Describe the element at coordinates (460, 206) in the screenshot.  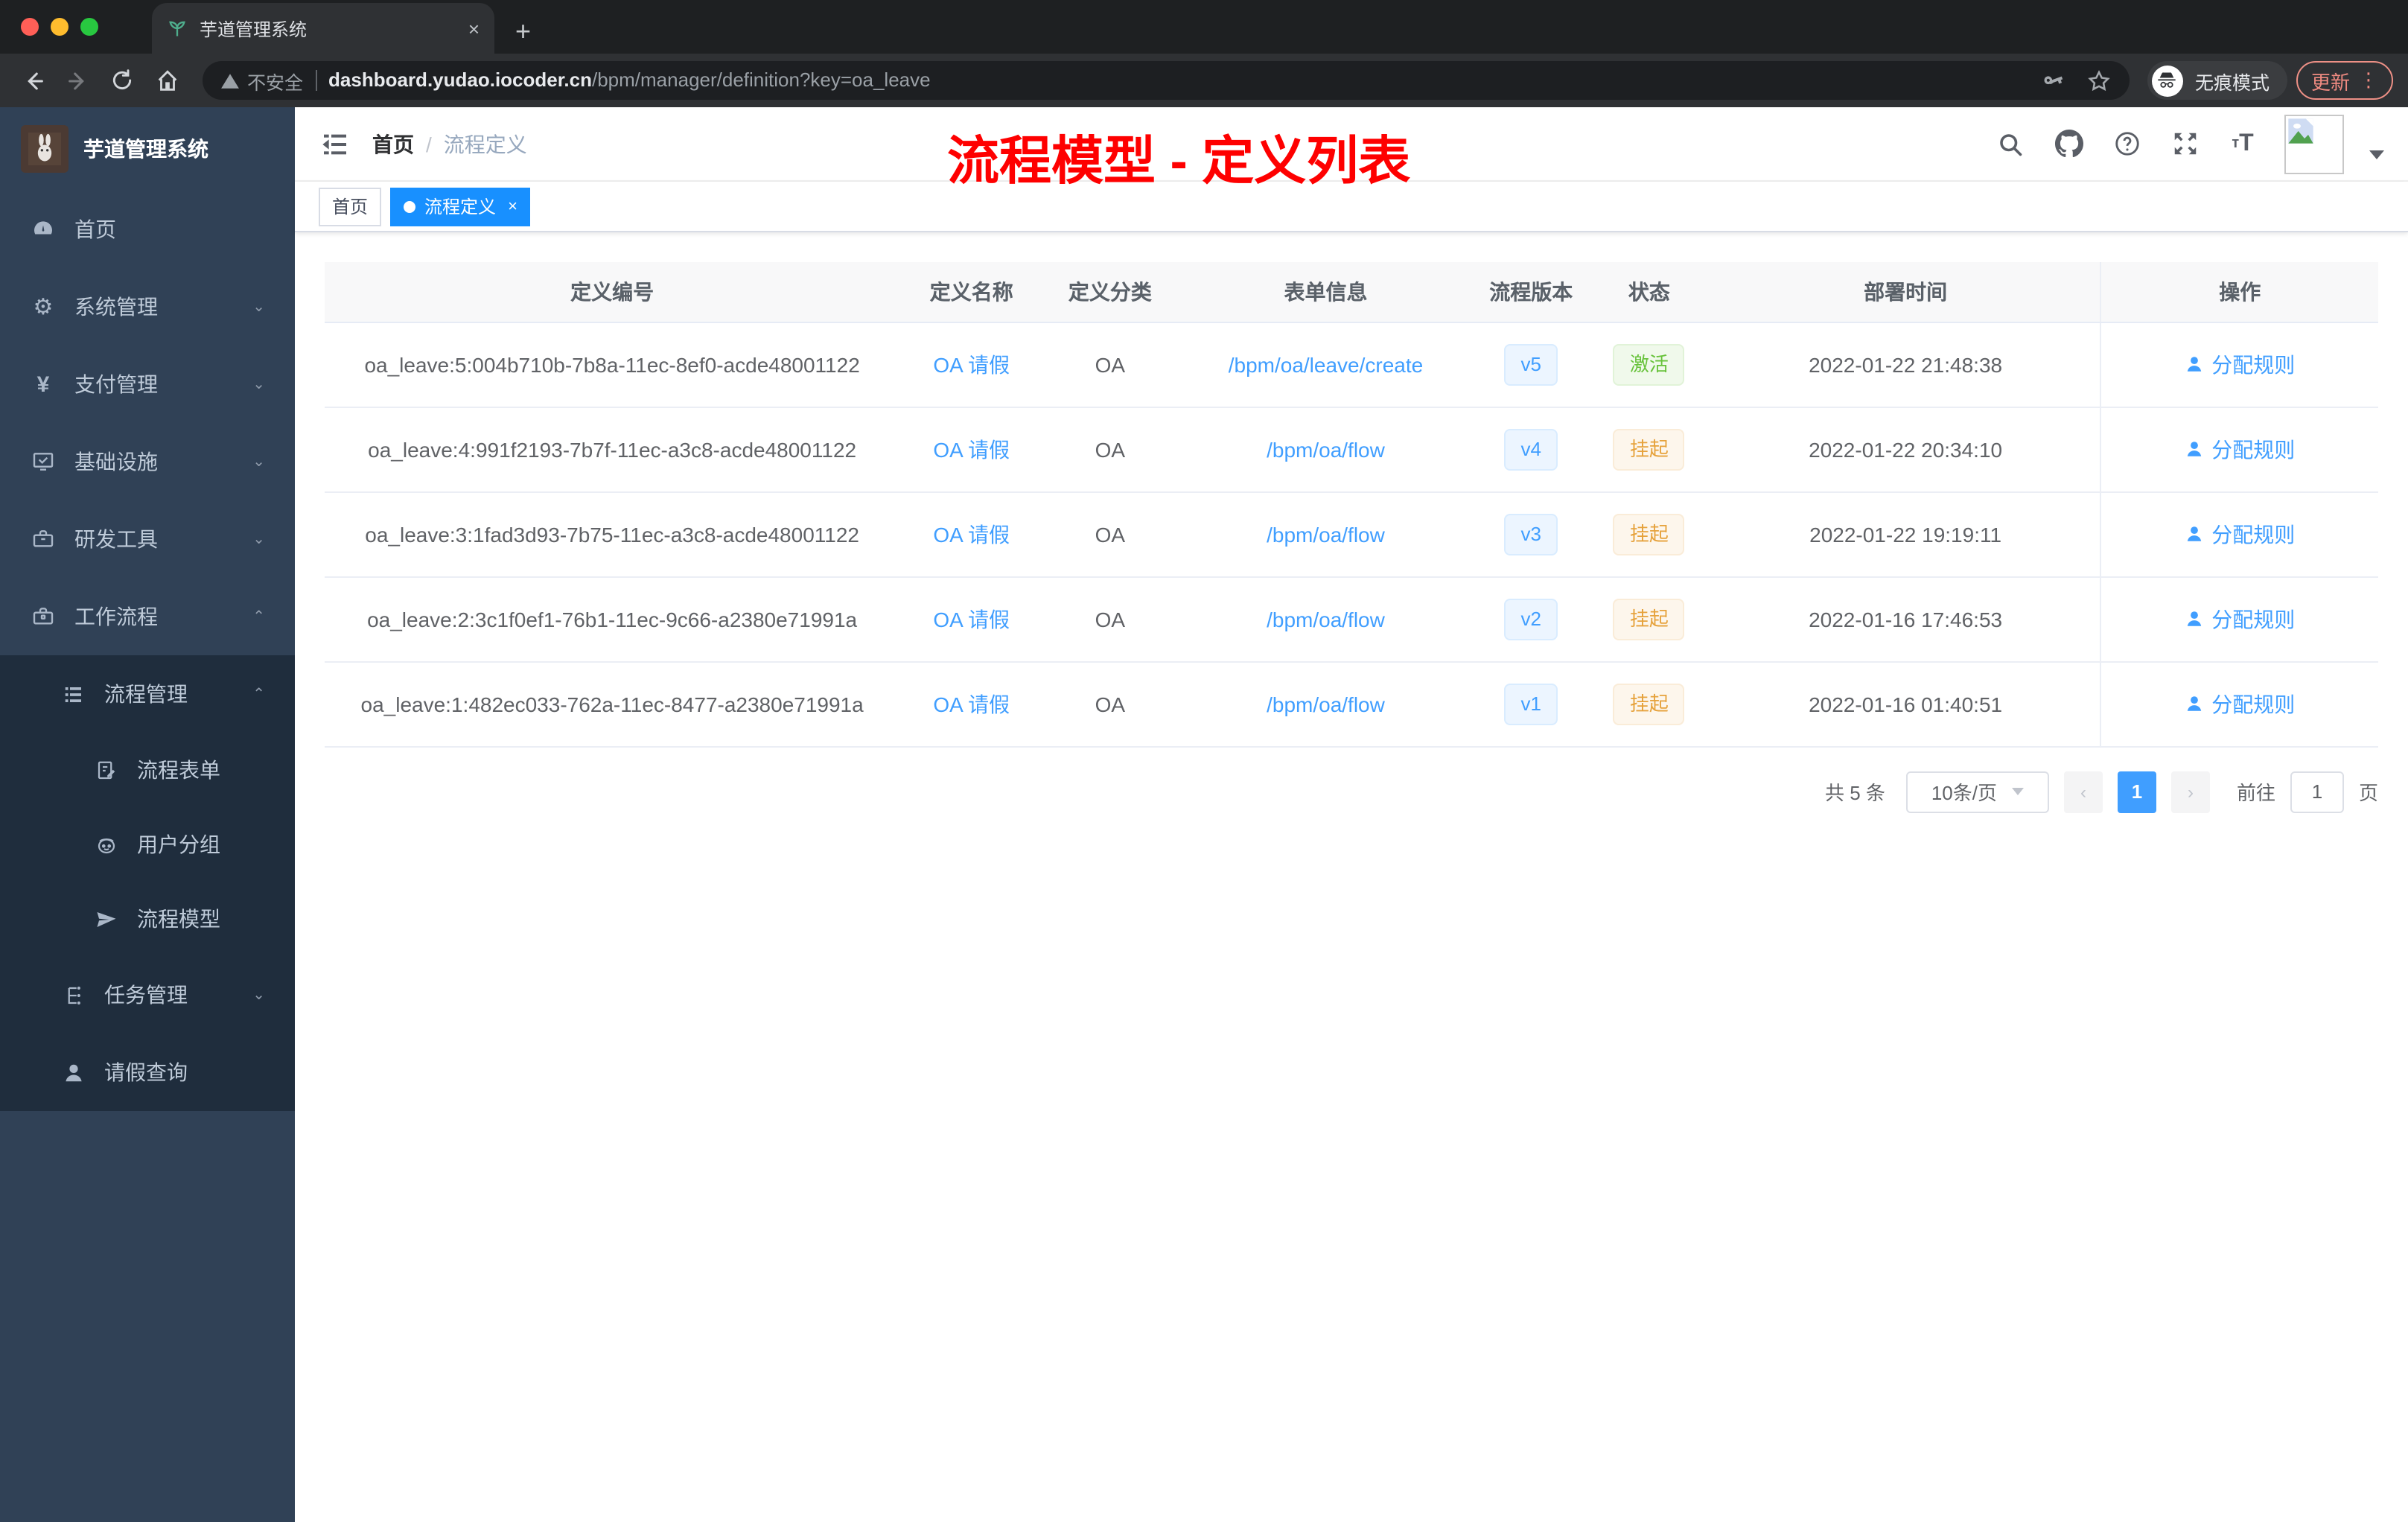
I see `tag-process-definition: 流程定义 ×` at that location.